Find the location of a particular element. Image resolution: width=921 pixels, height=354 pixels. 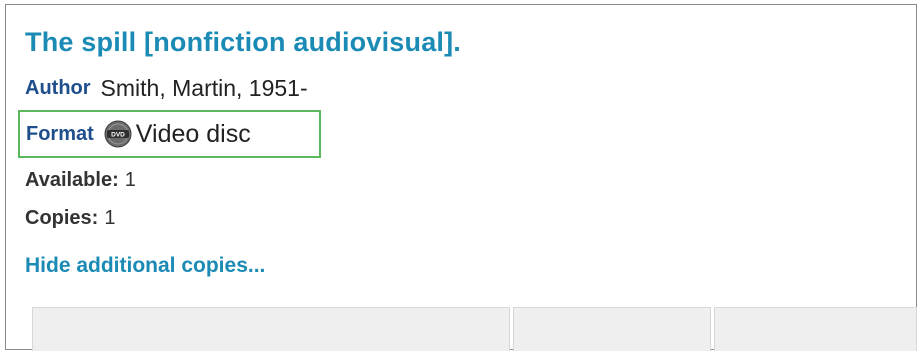

copies-row: Copies: 1 is located at coordinates (70, 218).